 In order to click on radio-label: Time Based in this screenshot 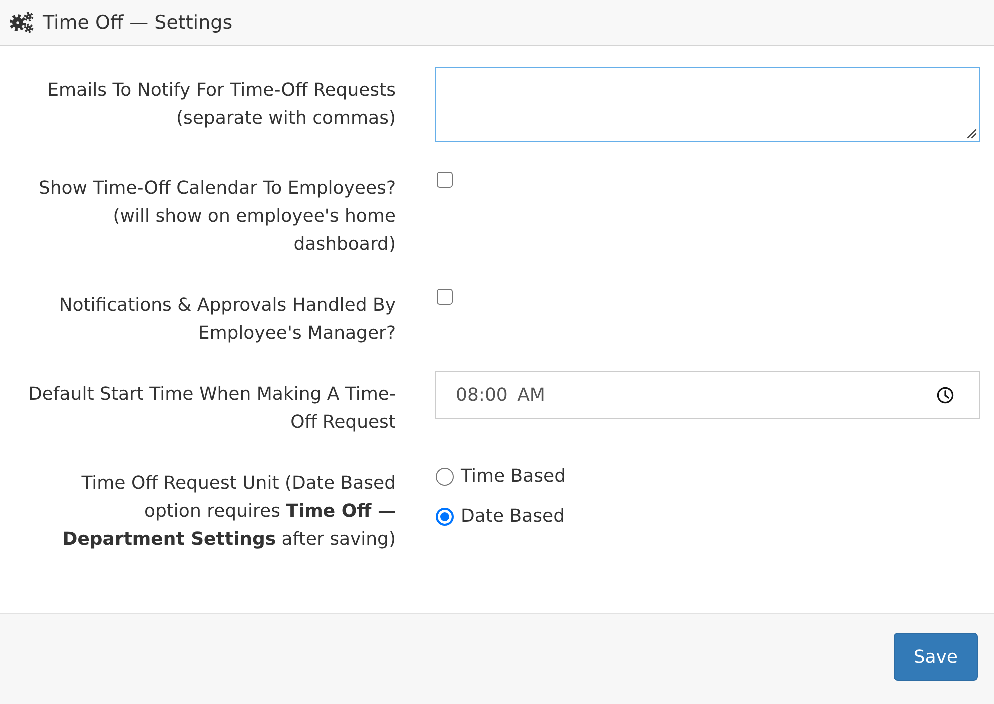, I will do `click(513, 477)`.